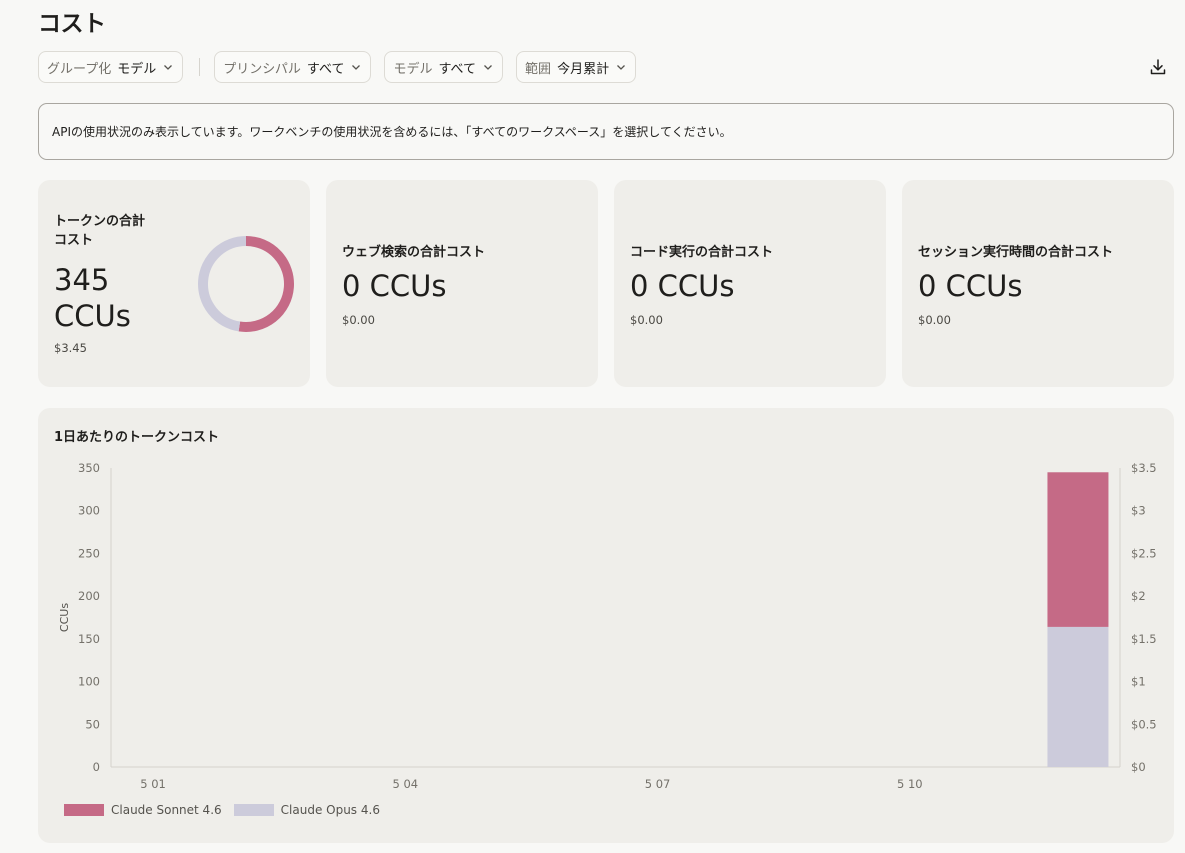 The height and width of the screenshot is (853, 1185). Describe the element at coordinates (89, 682) in the screenshot. I see `y-tick-label: 100` at that location.